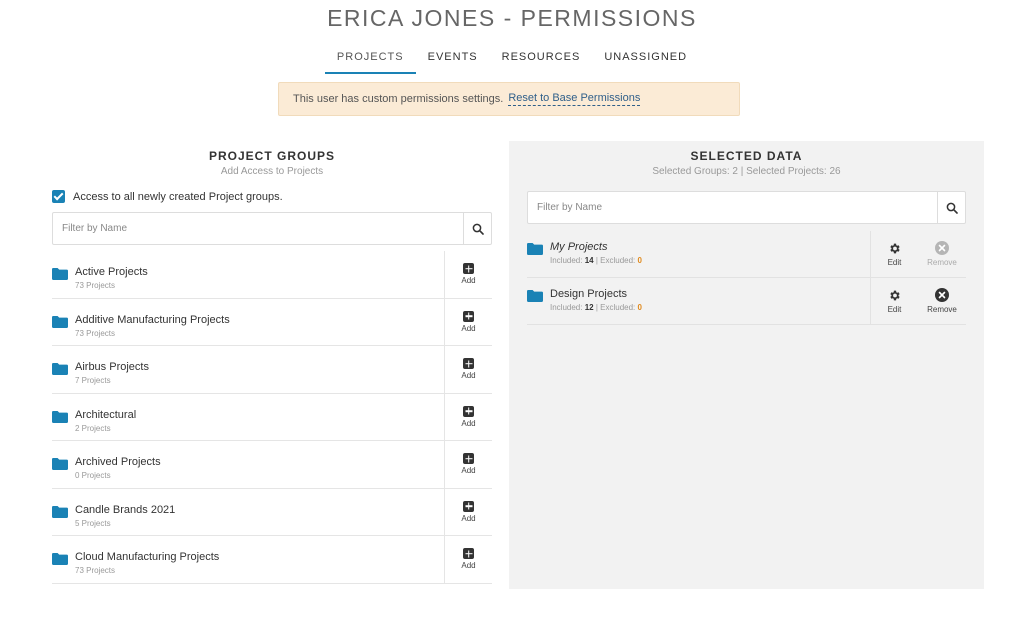 This screenshot has width=1024, height=625. What do you see at coordinates (942, 295) in the screenshot?
I see `remove-icon` at bounding box center [942, 295].